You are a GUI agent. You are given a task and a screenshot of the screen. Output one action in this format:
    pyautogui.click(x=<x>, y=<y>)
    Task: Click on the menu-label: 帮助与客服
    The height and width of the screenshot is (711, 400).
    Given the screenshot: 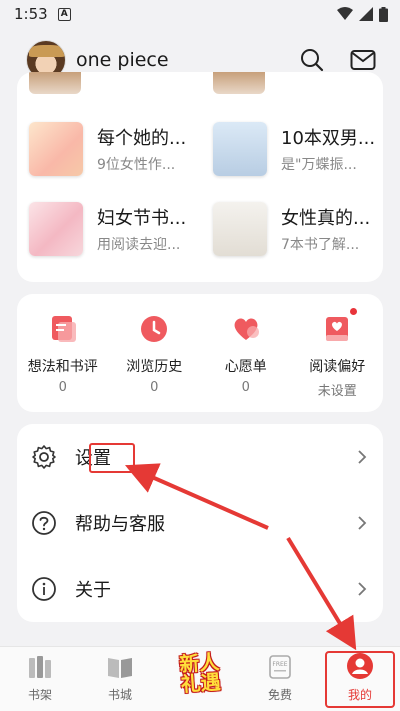 What is the action you would take?
    pyautogui.click(x=120, y=524)
    